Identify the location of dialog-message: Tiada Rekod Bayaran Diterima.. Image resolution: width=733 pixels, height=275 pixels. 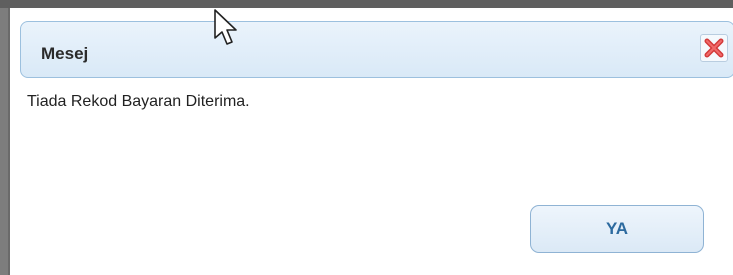
(138, 101).